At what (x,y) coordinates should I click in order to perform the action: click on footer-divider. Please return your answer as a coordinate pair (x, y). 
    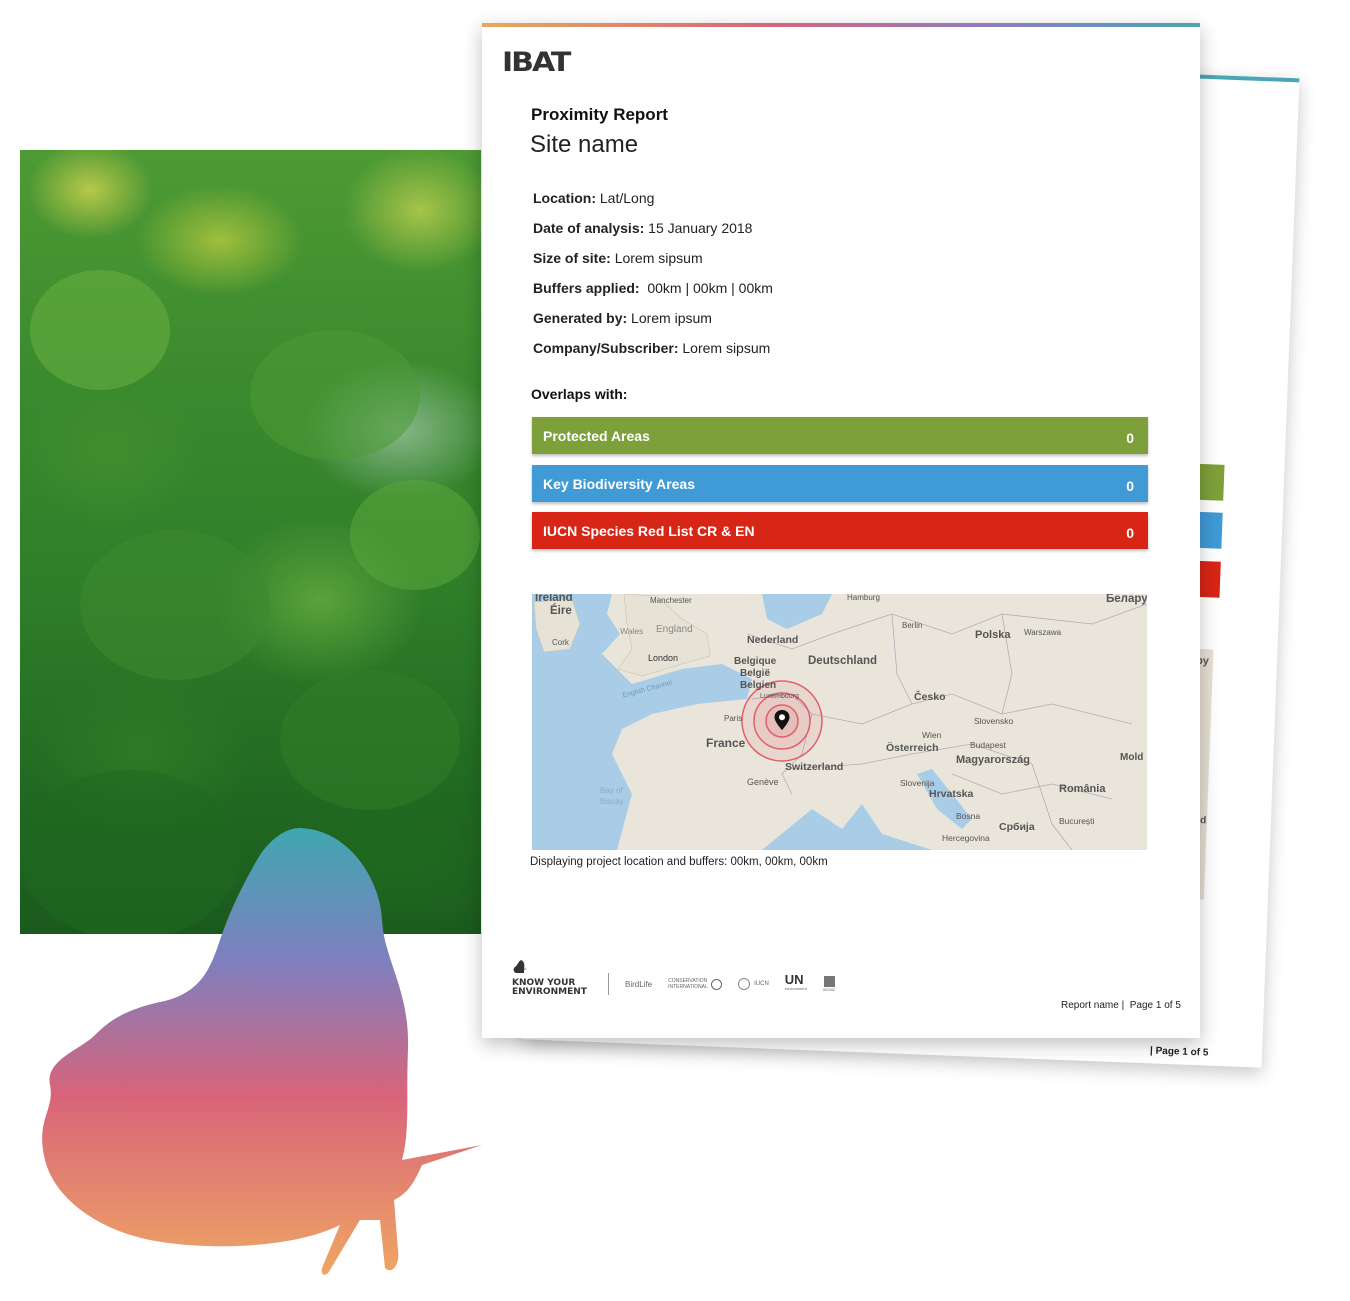
    Looking at the image, I should click on (608, 984).